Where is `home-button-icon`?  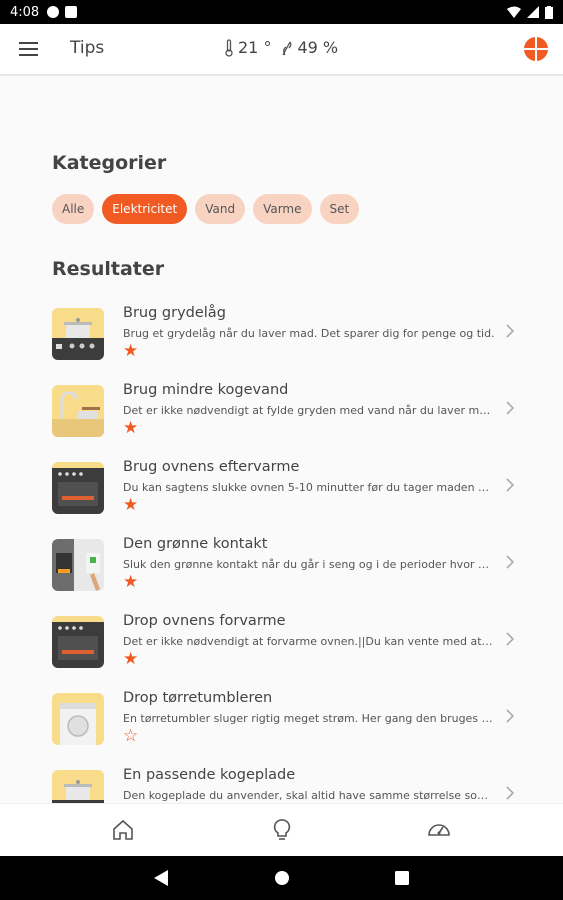
home-button-icon is located at coordinates (282, 878).